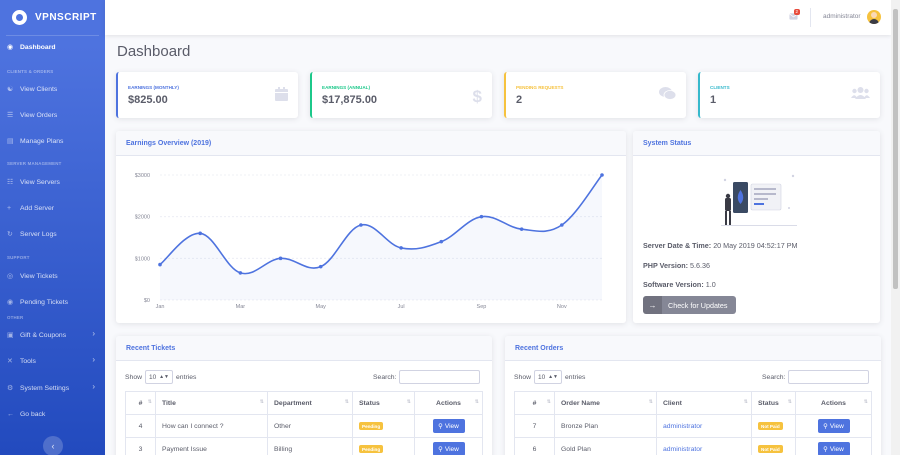  What do you see at coordinates (679, 284) in the screenshot?
I see `software-version: Software Version: 1.0` at bounding box center [679, 284].